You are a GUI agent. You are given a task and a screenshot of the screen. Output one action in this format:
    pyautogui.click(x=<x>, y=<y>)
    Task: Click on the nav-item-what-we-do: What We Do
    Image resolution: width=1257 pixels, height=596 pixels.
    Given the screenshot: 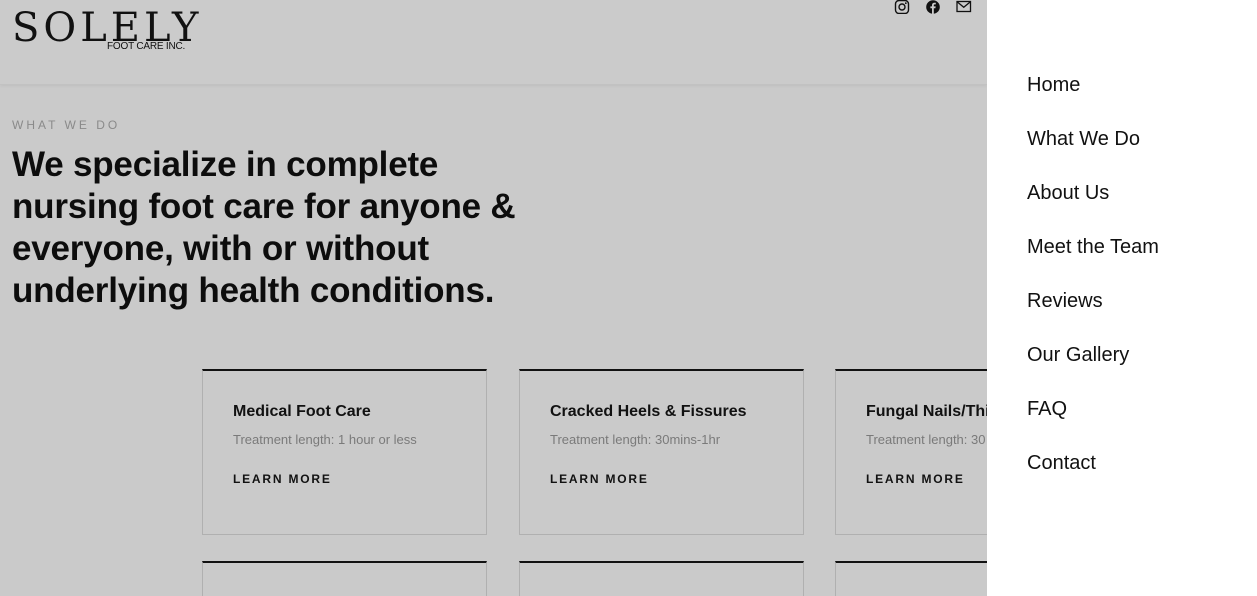 What is the action you would take?
    pyautogui.click(x=1083, y=139)
    